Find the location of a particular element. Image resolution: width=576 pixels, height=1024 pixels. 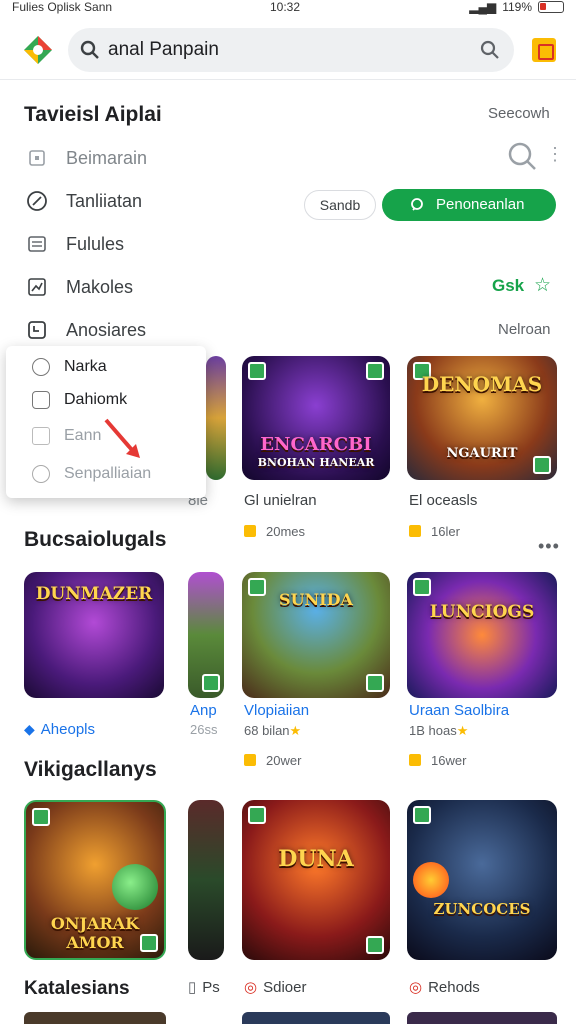

game-card: DUNMAZER is located at coordinates (94, 635).